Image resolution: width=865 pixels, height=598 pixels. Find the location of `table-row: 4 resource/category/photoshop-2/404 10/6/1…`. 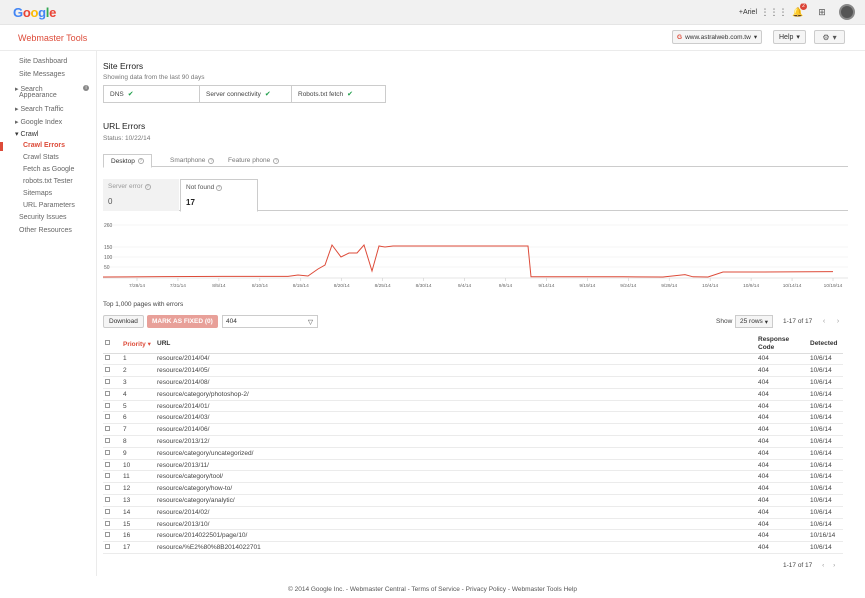

table-row: 4 resource/category/photoshop-2/404 10/6/1… is located at coordinates (473, 394).